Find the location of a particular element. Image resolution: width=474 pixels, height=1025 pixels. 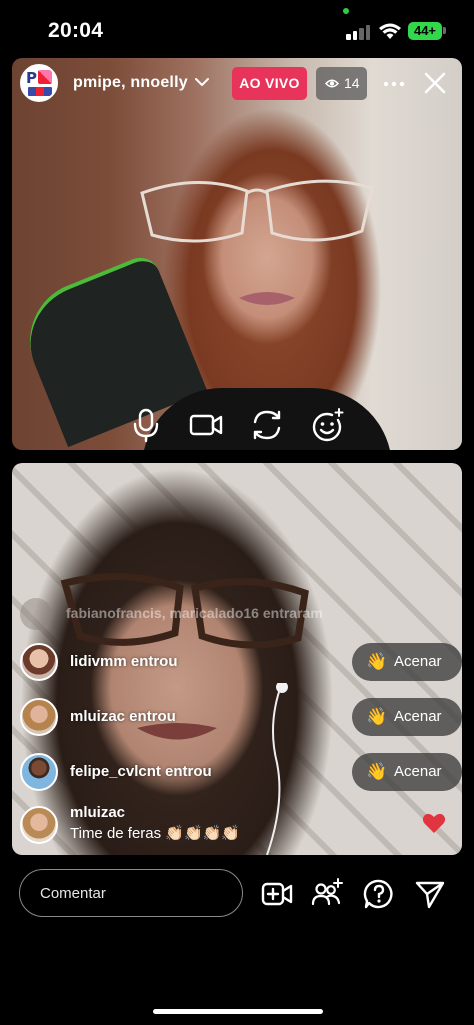

comment-username: mluizac is located at coordinates (97, 812).